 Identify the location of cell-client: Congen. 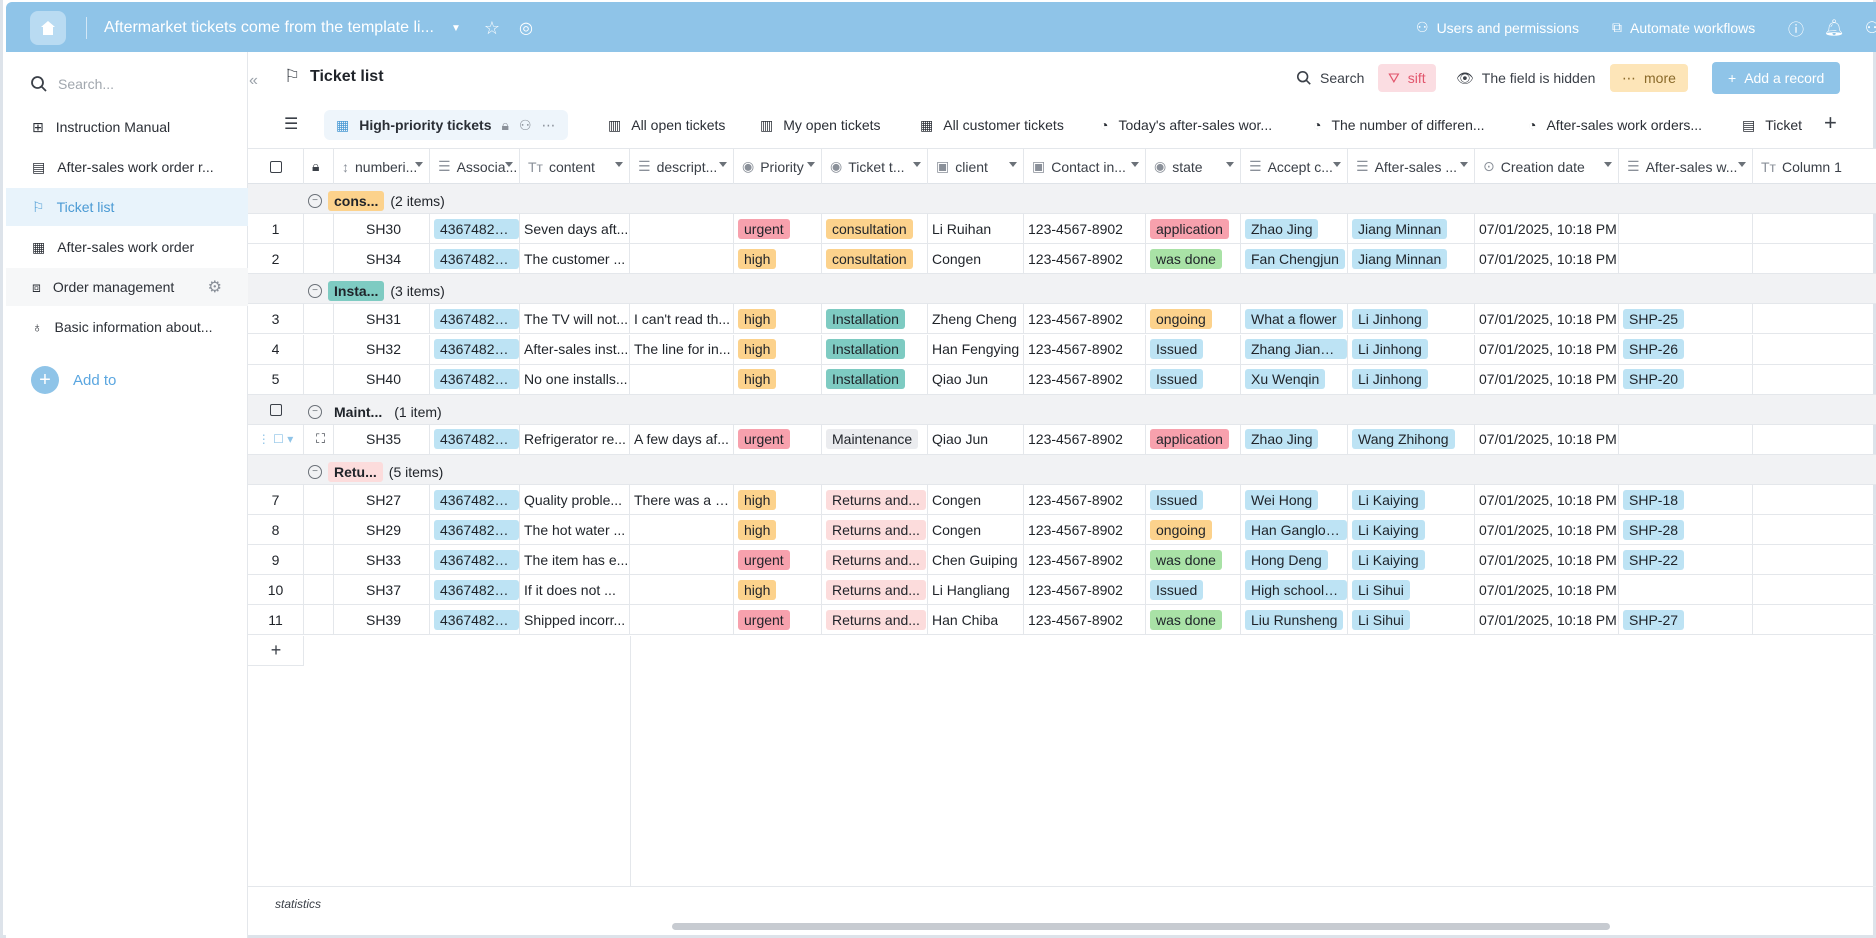
(976, 259).